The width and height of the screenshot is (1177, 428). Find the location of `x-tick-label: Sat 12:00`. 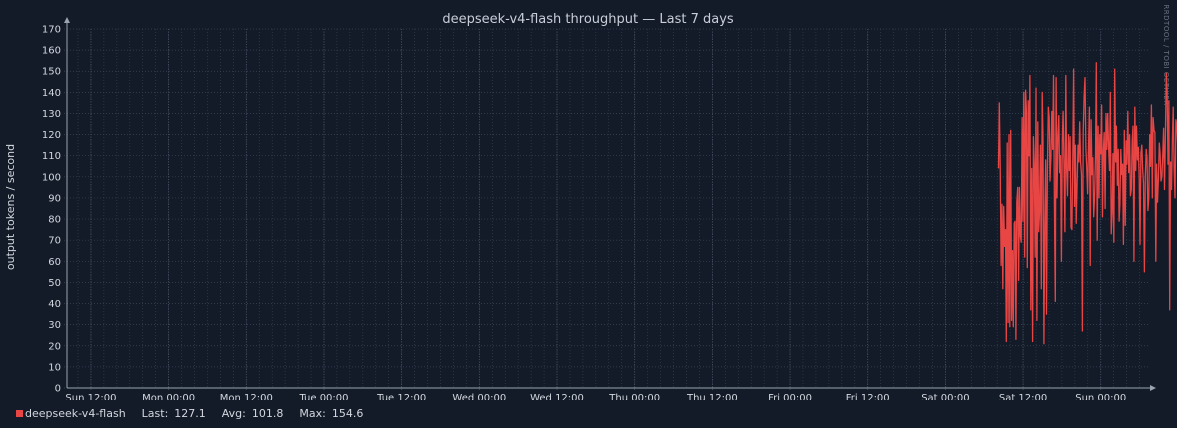

x-tick-label: Sat 12:00 is located at coordinates (1023, 396).